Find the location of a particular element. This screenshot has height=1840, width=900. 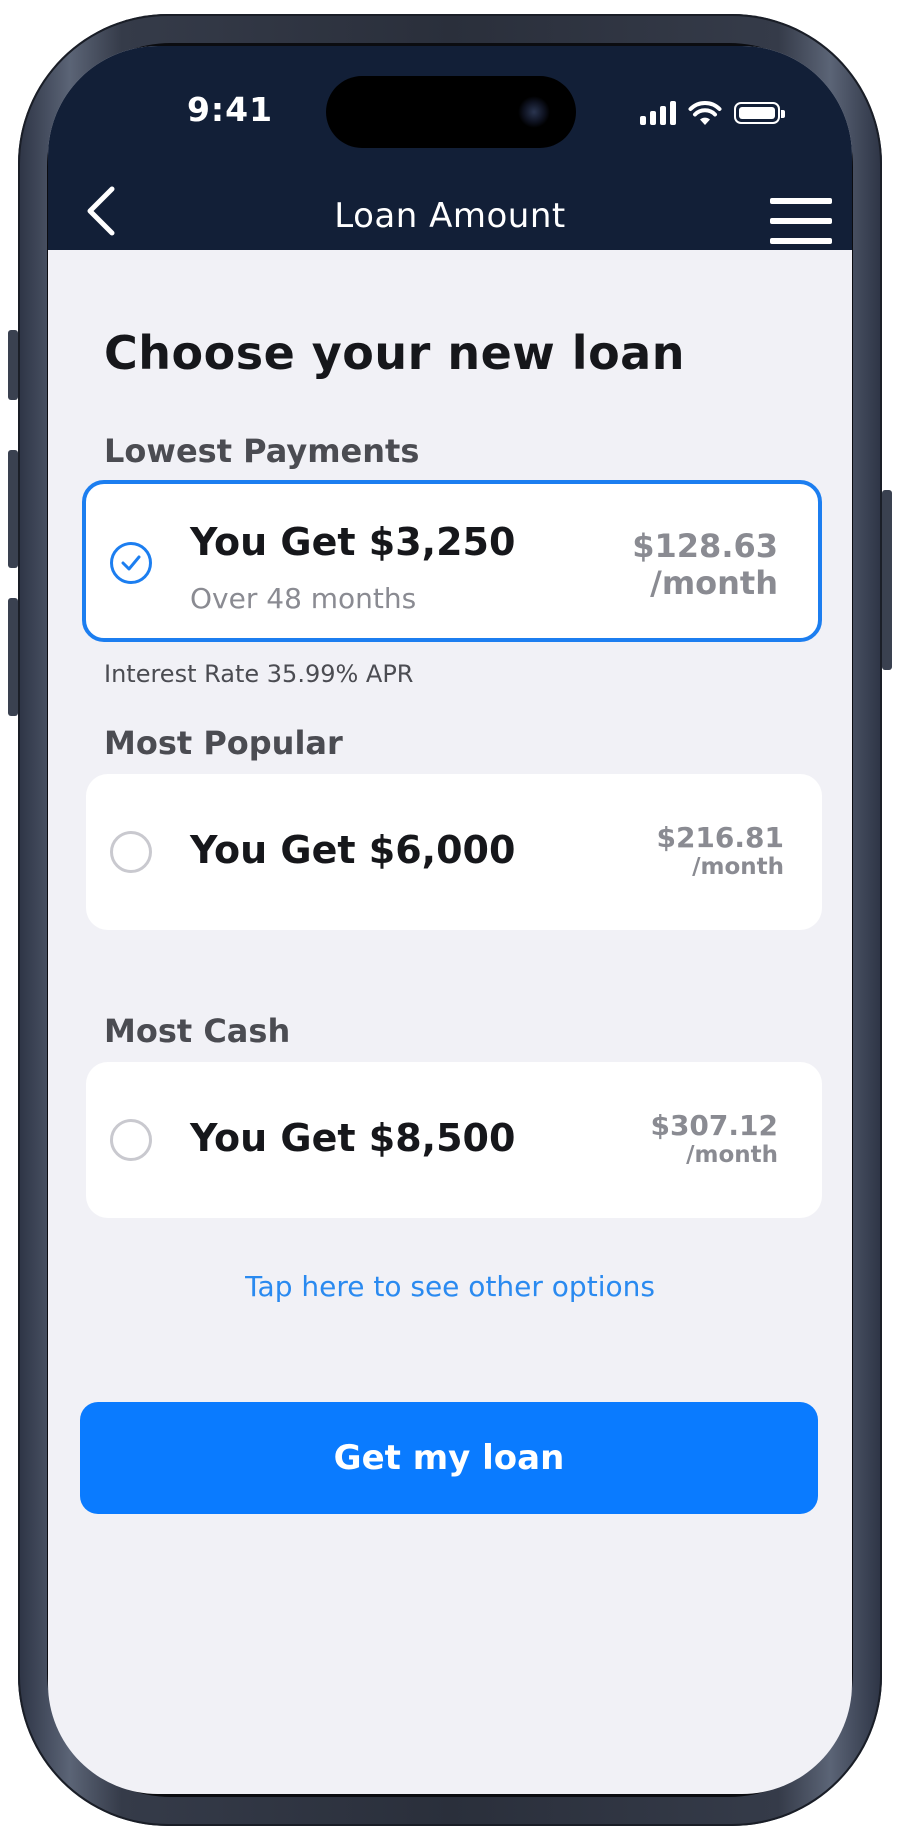

wifi-icon is located at coordinates (705, 113).